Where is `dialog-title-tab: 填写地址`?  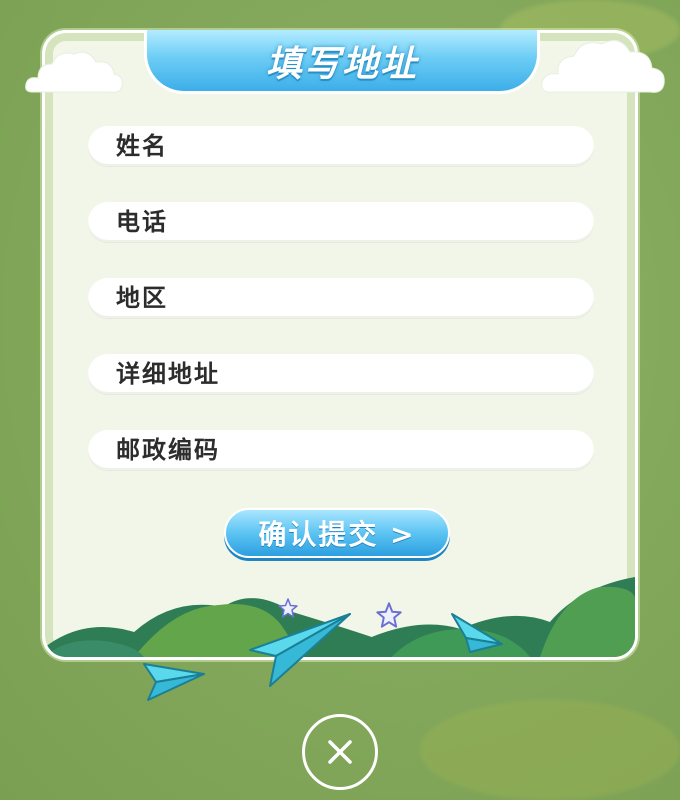
dialog-title-tab: 填写地址 is located at coordinates (342, 62).